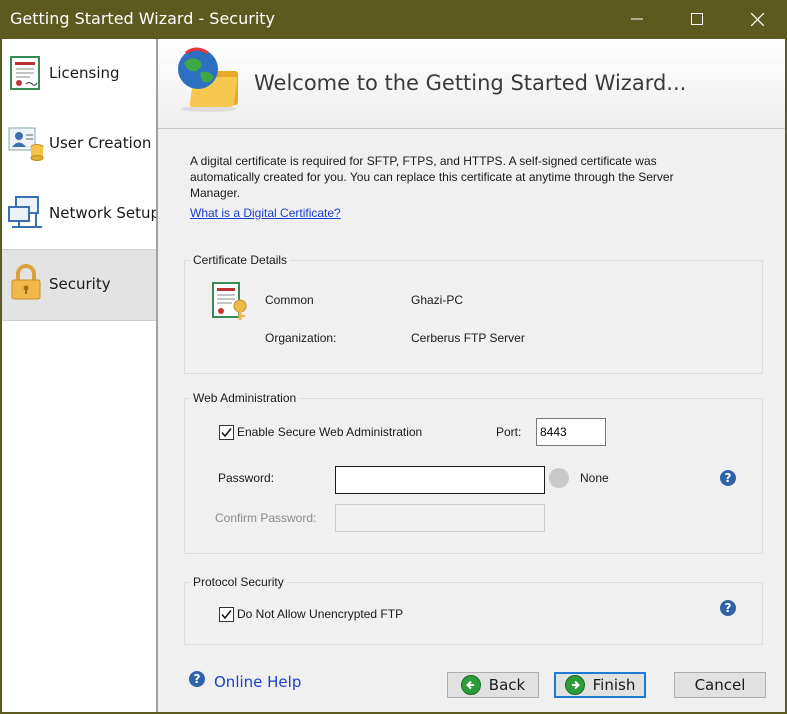 The width and height of the screenshot is (787, 714). I want to click on close-button, so click(757, 19).